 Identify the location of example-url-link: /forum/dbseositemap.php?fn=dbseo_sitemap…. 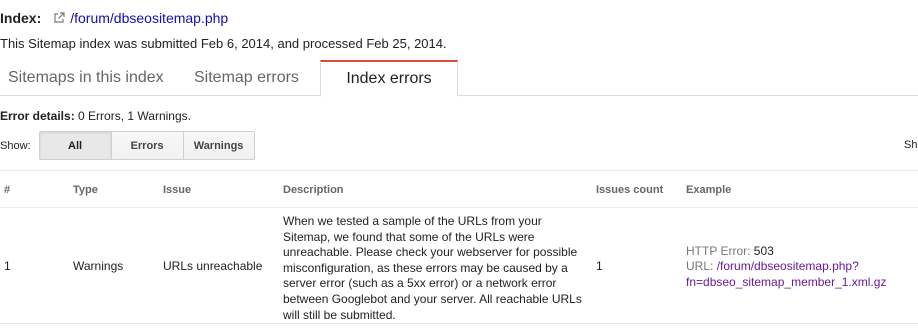
(786, 273).